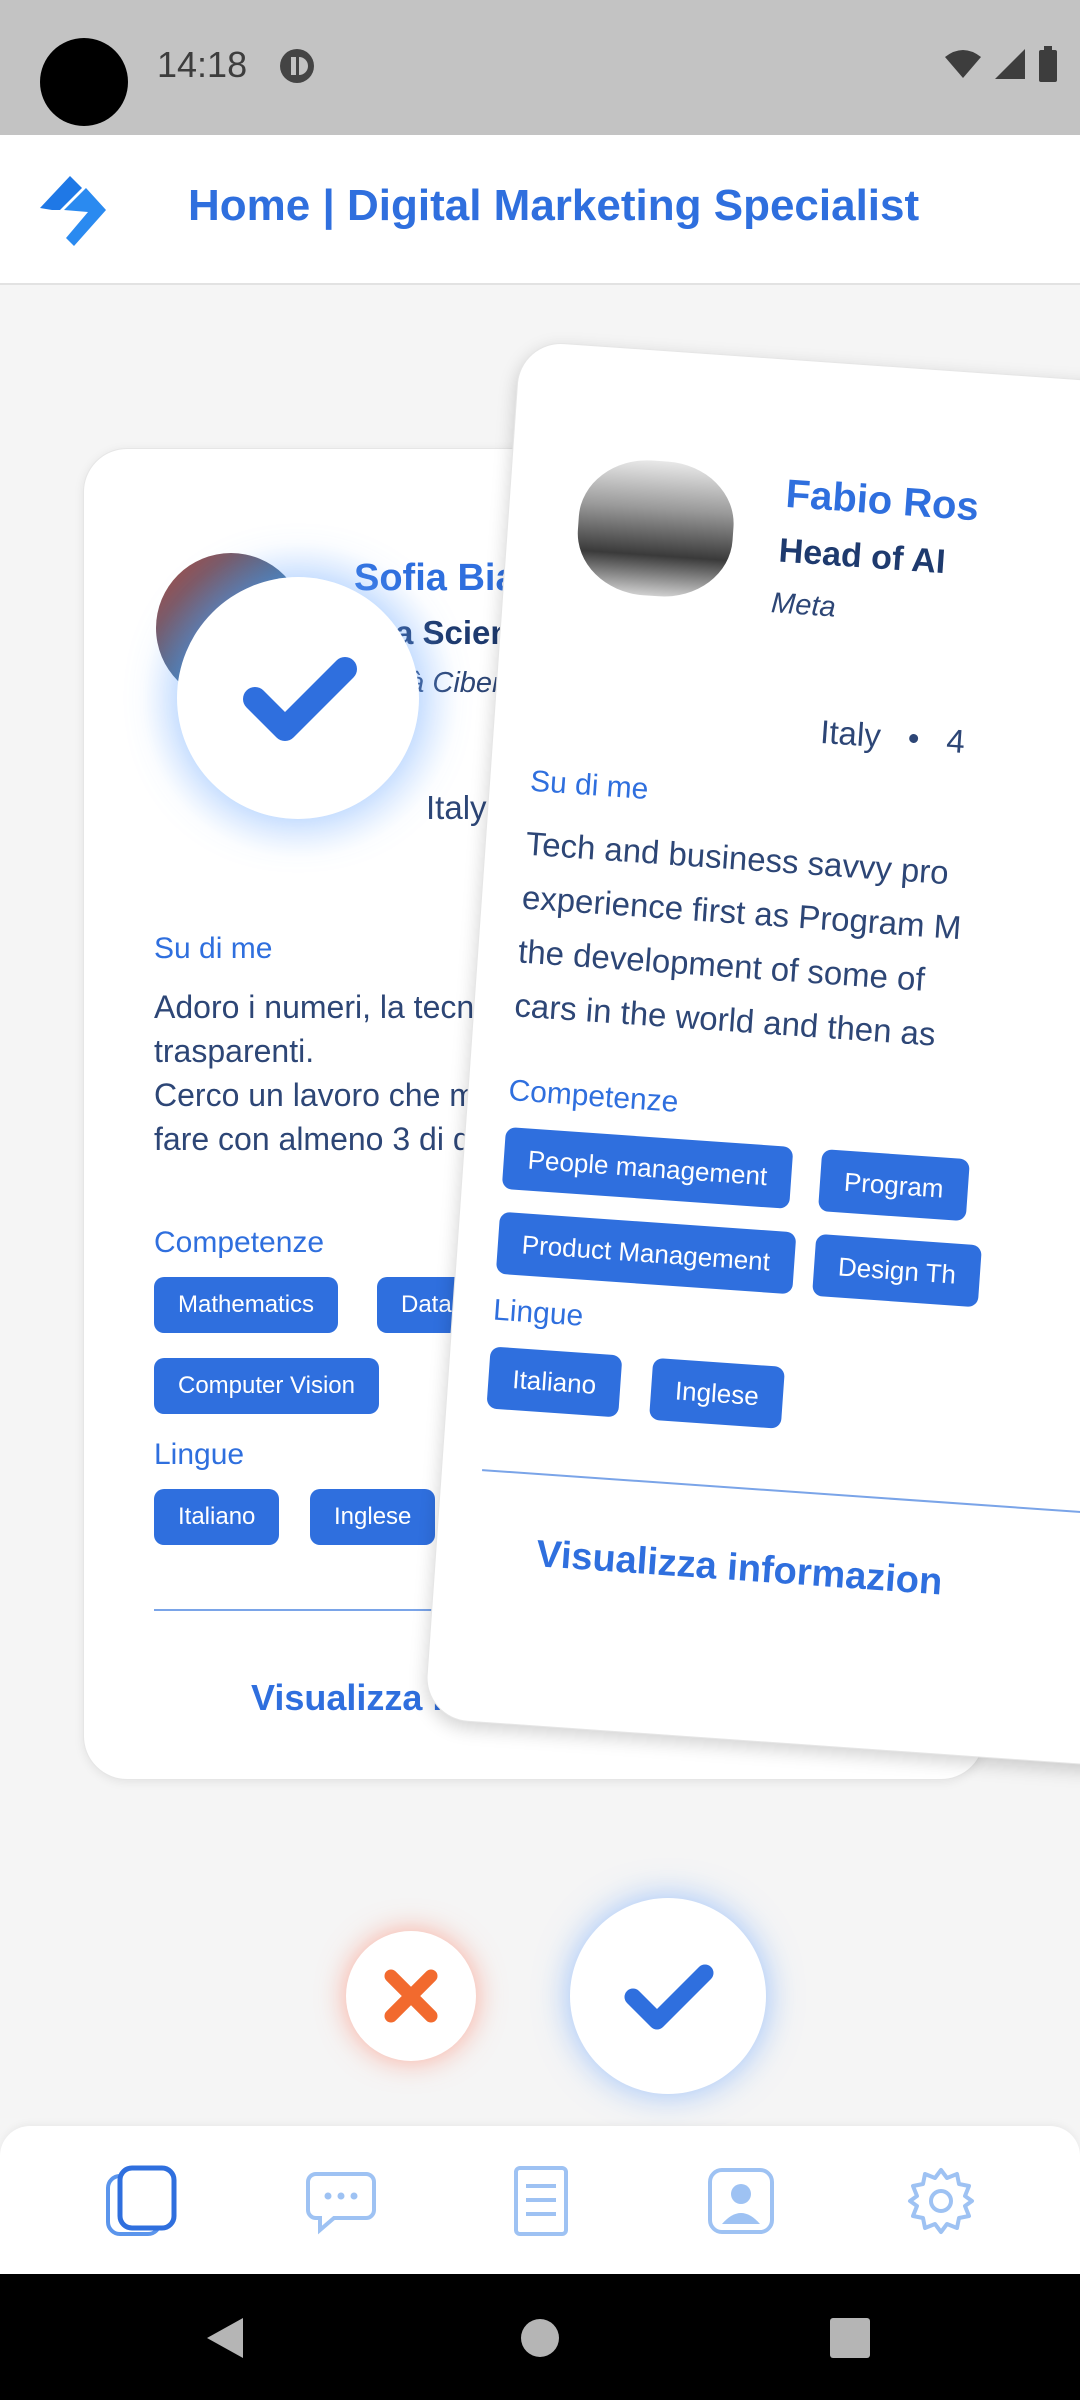 This screenshot has width=1080, height=2400. I want to click on battery-icon, so click(1048, 64).